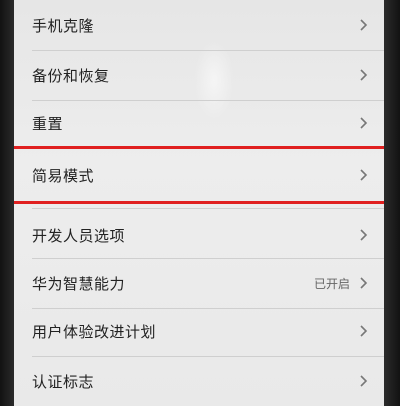  Describe the element at coordinates (63, 25) in the screenshot. I see `settings-item-label: 手机克隆` at that location.